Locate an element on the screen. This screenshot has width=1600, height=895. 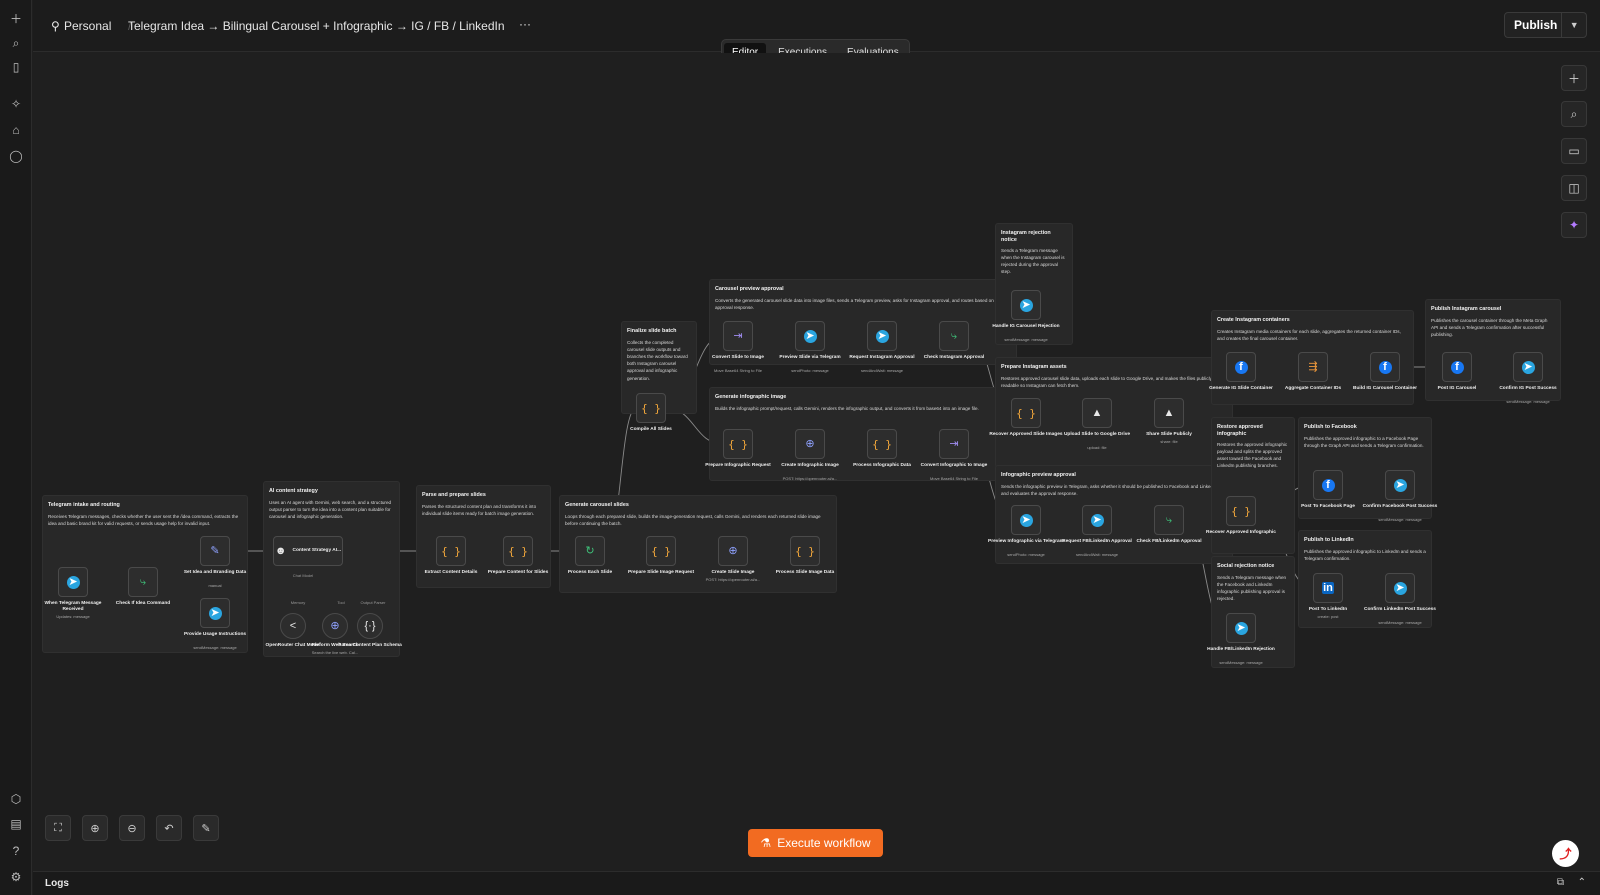
flask-icon: ⚗ is located at coordinates (766, 843).